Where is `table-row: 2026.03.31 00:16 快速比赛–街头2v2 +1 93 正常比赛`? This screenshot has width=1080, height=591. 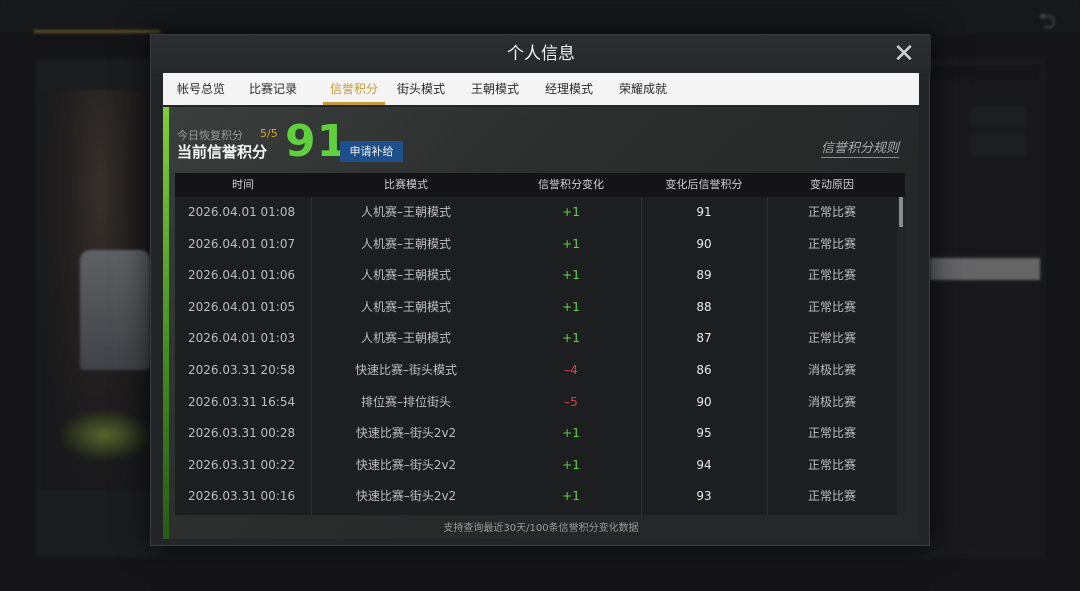
table-row: 2026.03.31 00:16 快速比赛–街头2v2 +1 93 正常比赛 is located at coordinates (536, 497).